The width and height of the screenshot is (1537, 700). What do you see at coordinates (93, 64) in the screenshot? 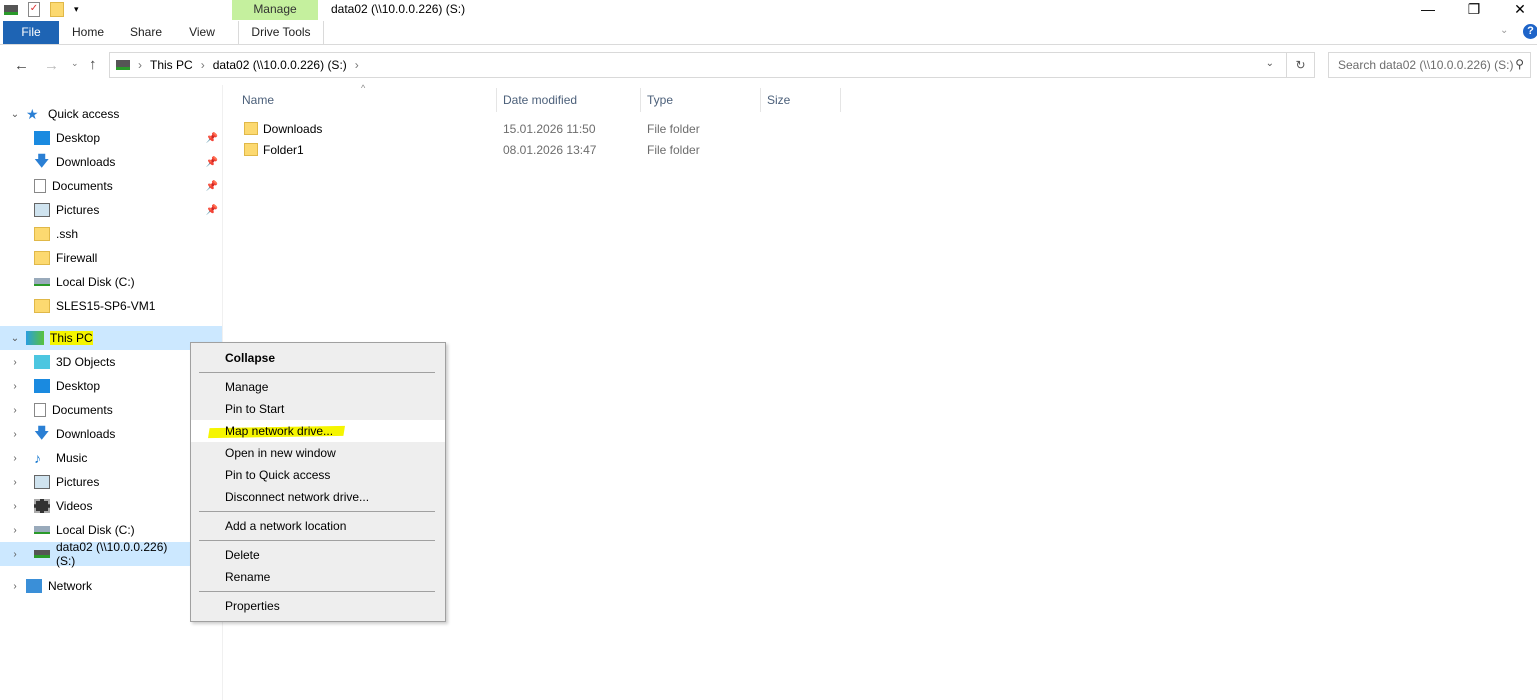
I see `up-button: ↑` at bounding box center [93, 64].